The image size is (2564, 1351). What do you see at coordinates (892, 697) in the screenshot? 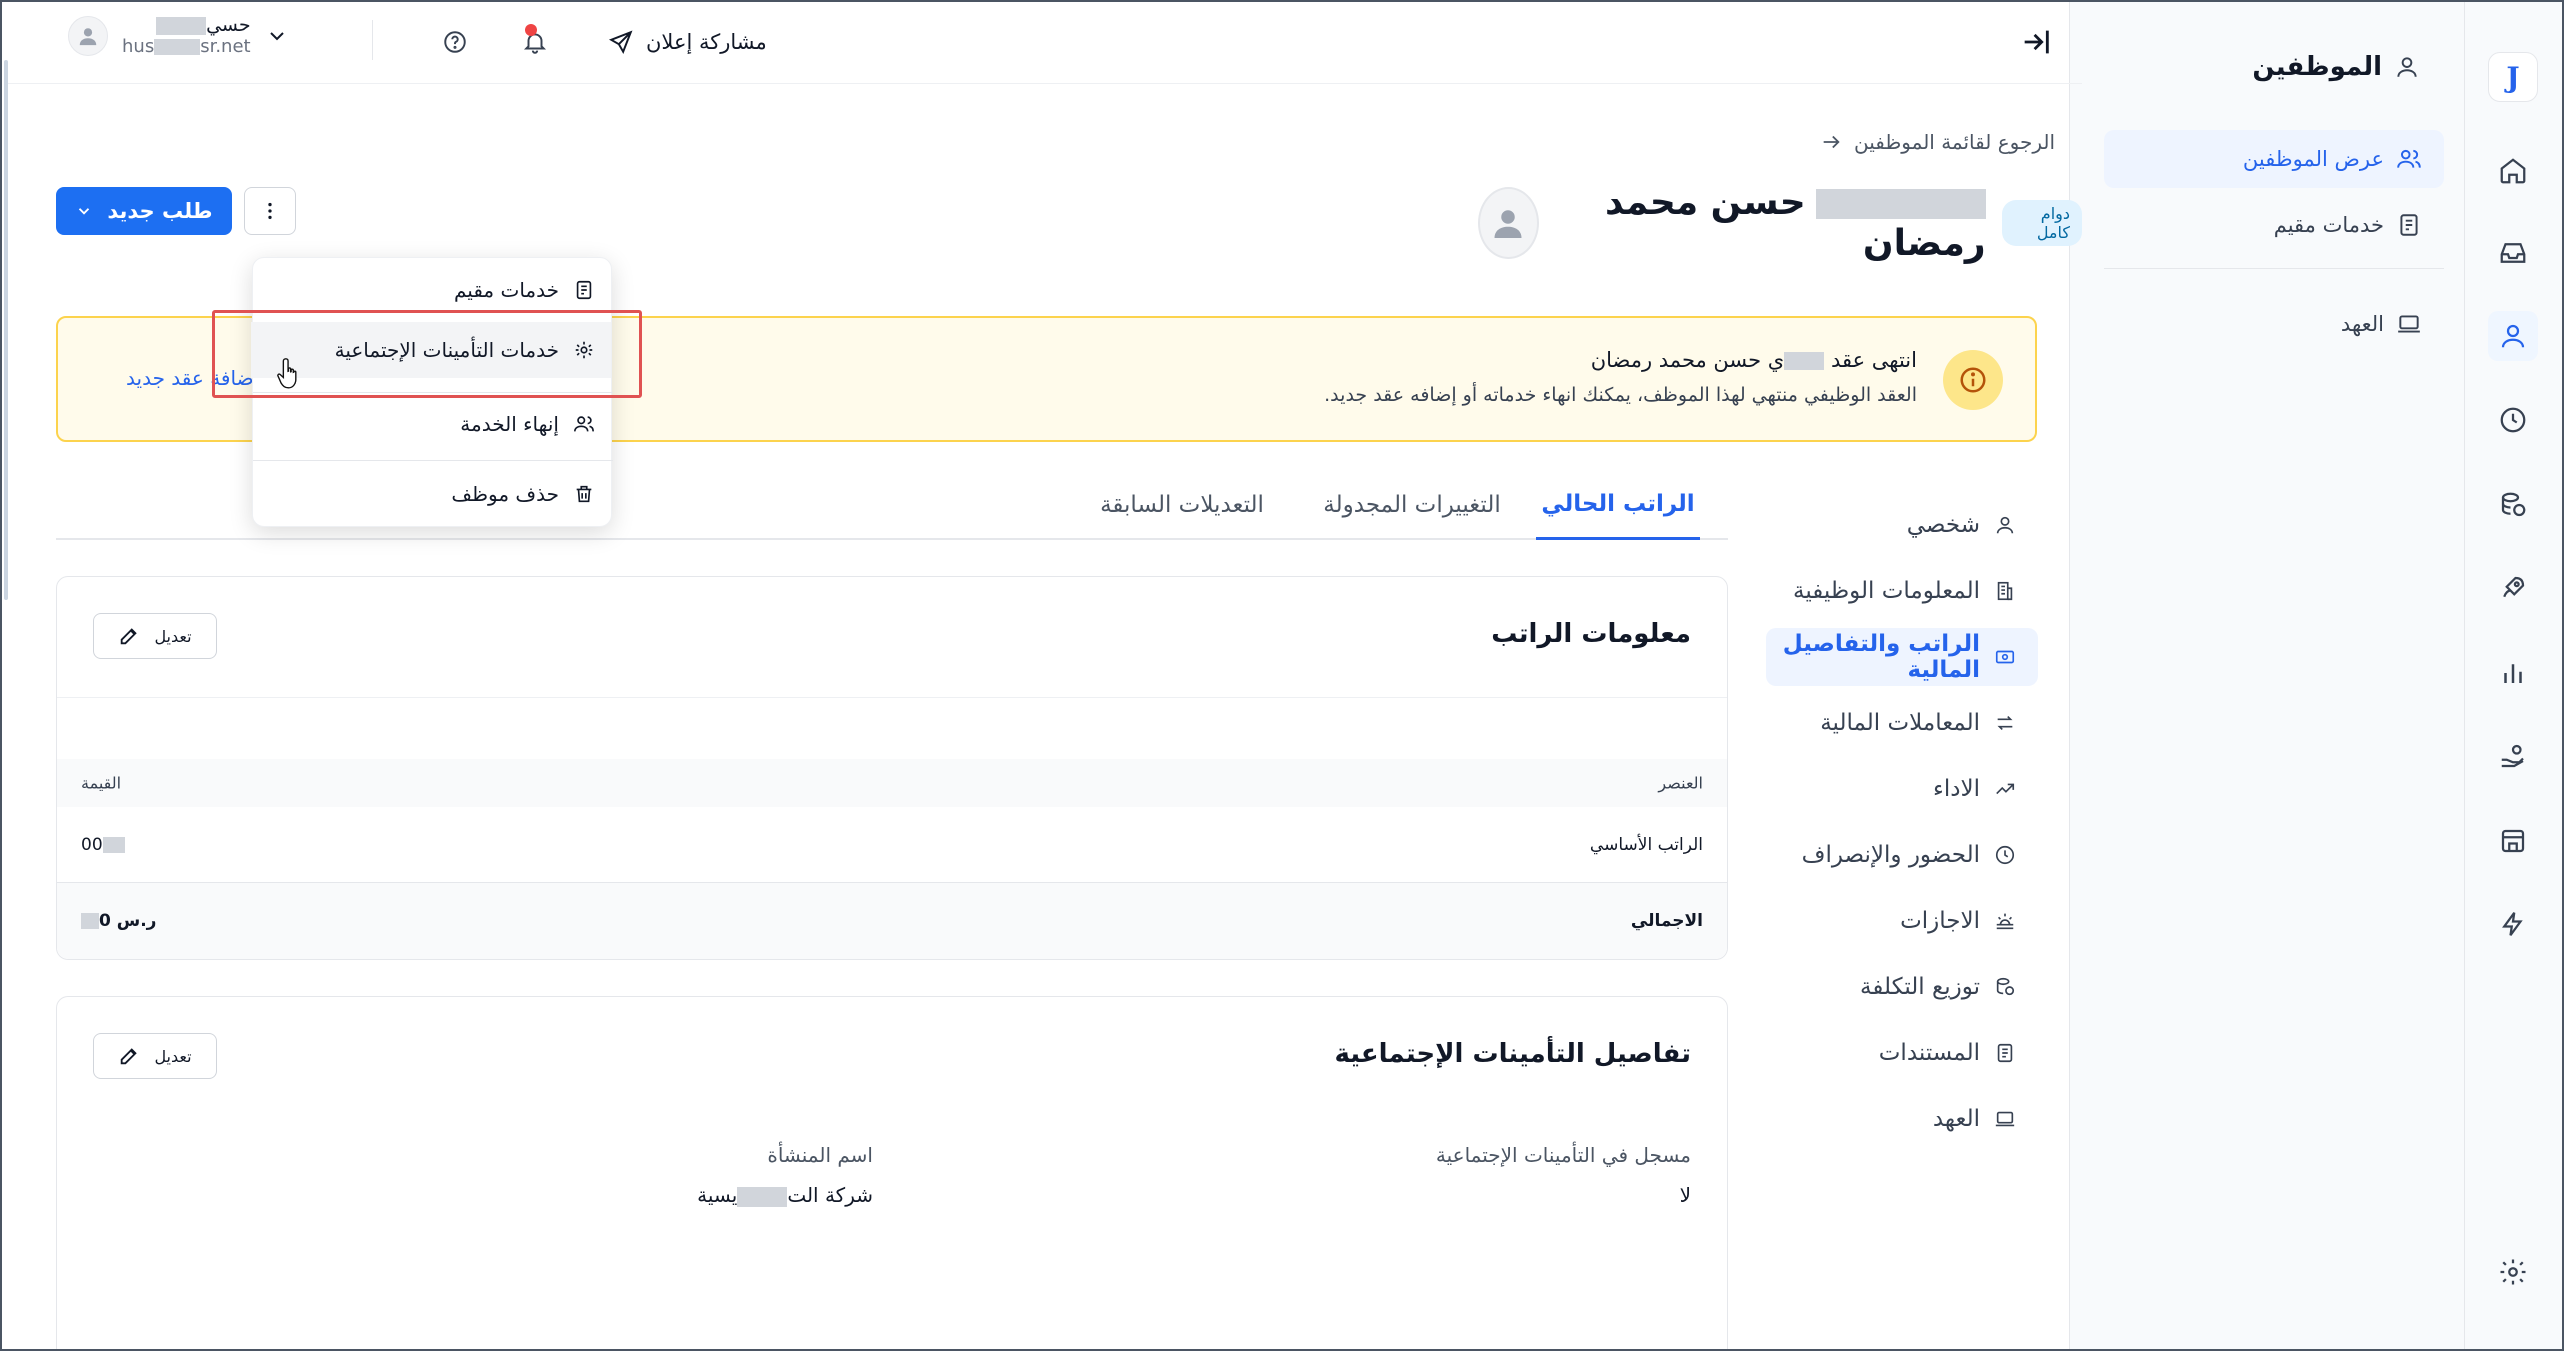
I see `divider` at bounding box center [892, 697].